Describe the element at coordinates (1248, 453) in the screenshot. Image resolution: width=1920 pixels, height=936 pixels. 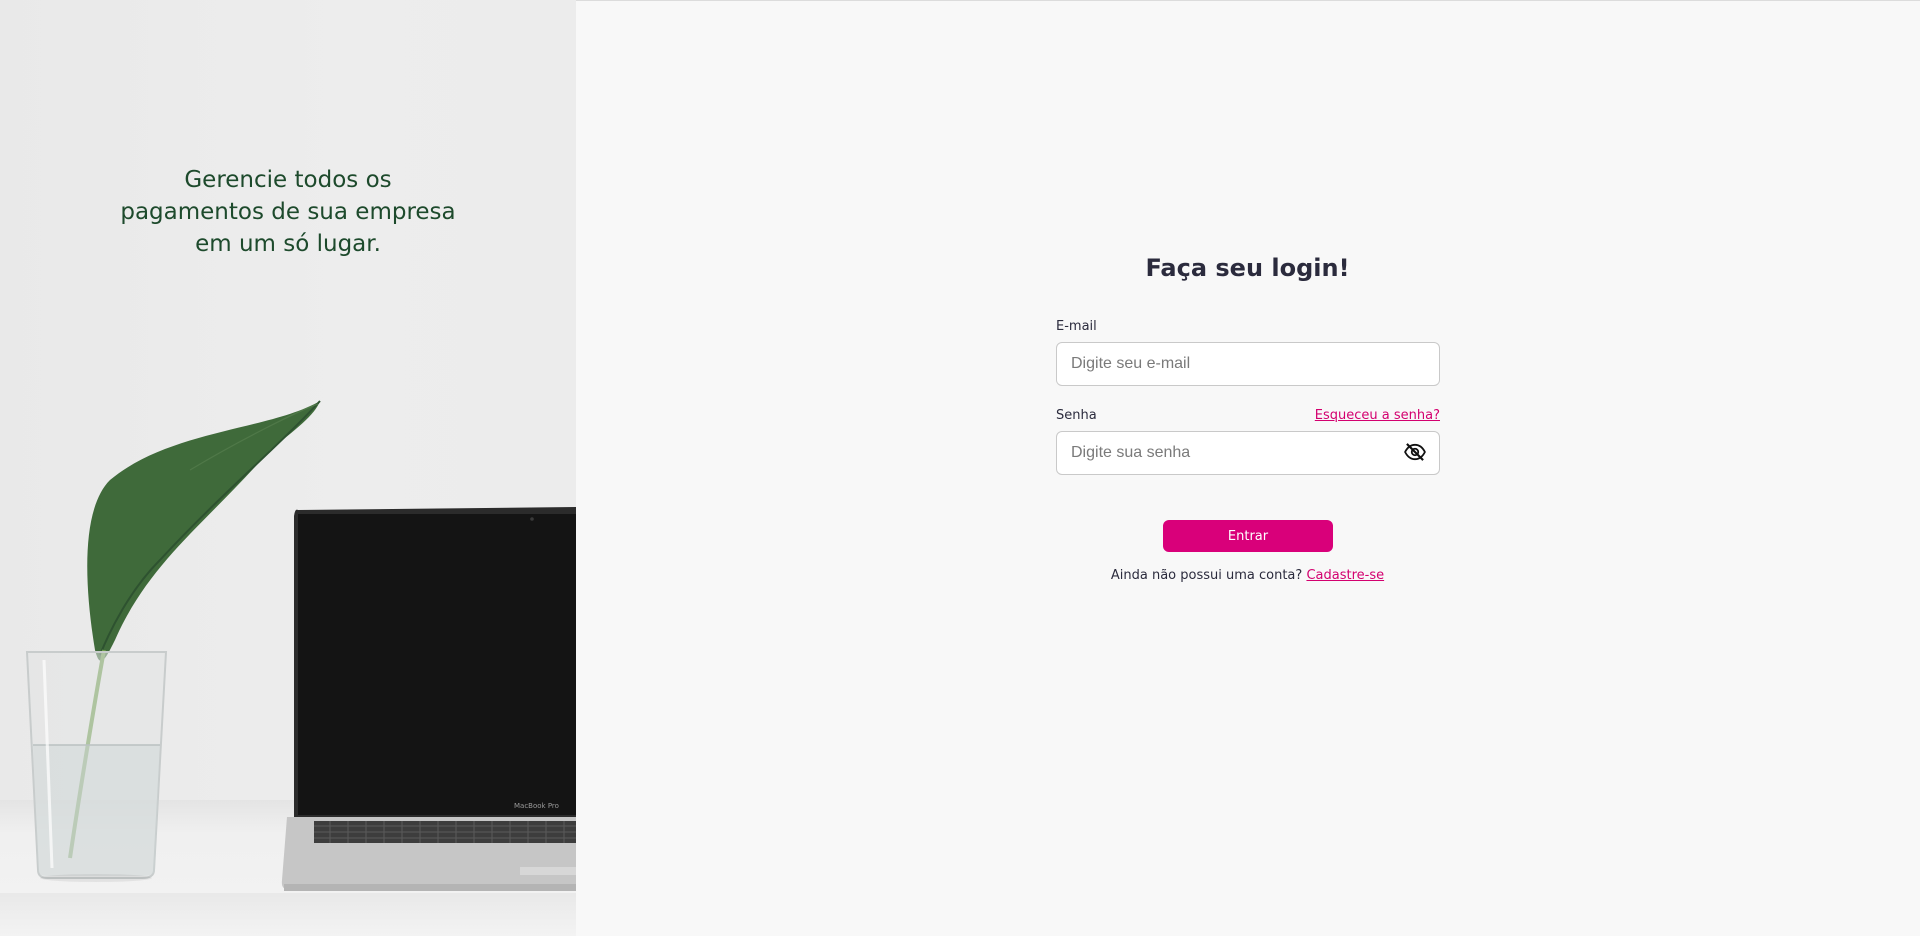
I see `password-input` at that location.